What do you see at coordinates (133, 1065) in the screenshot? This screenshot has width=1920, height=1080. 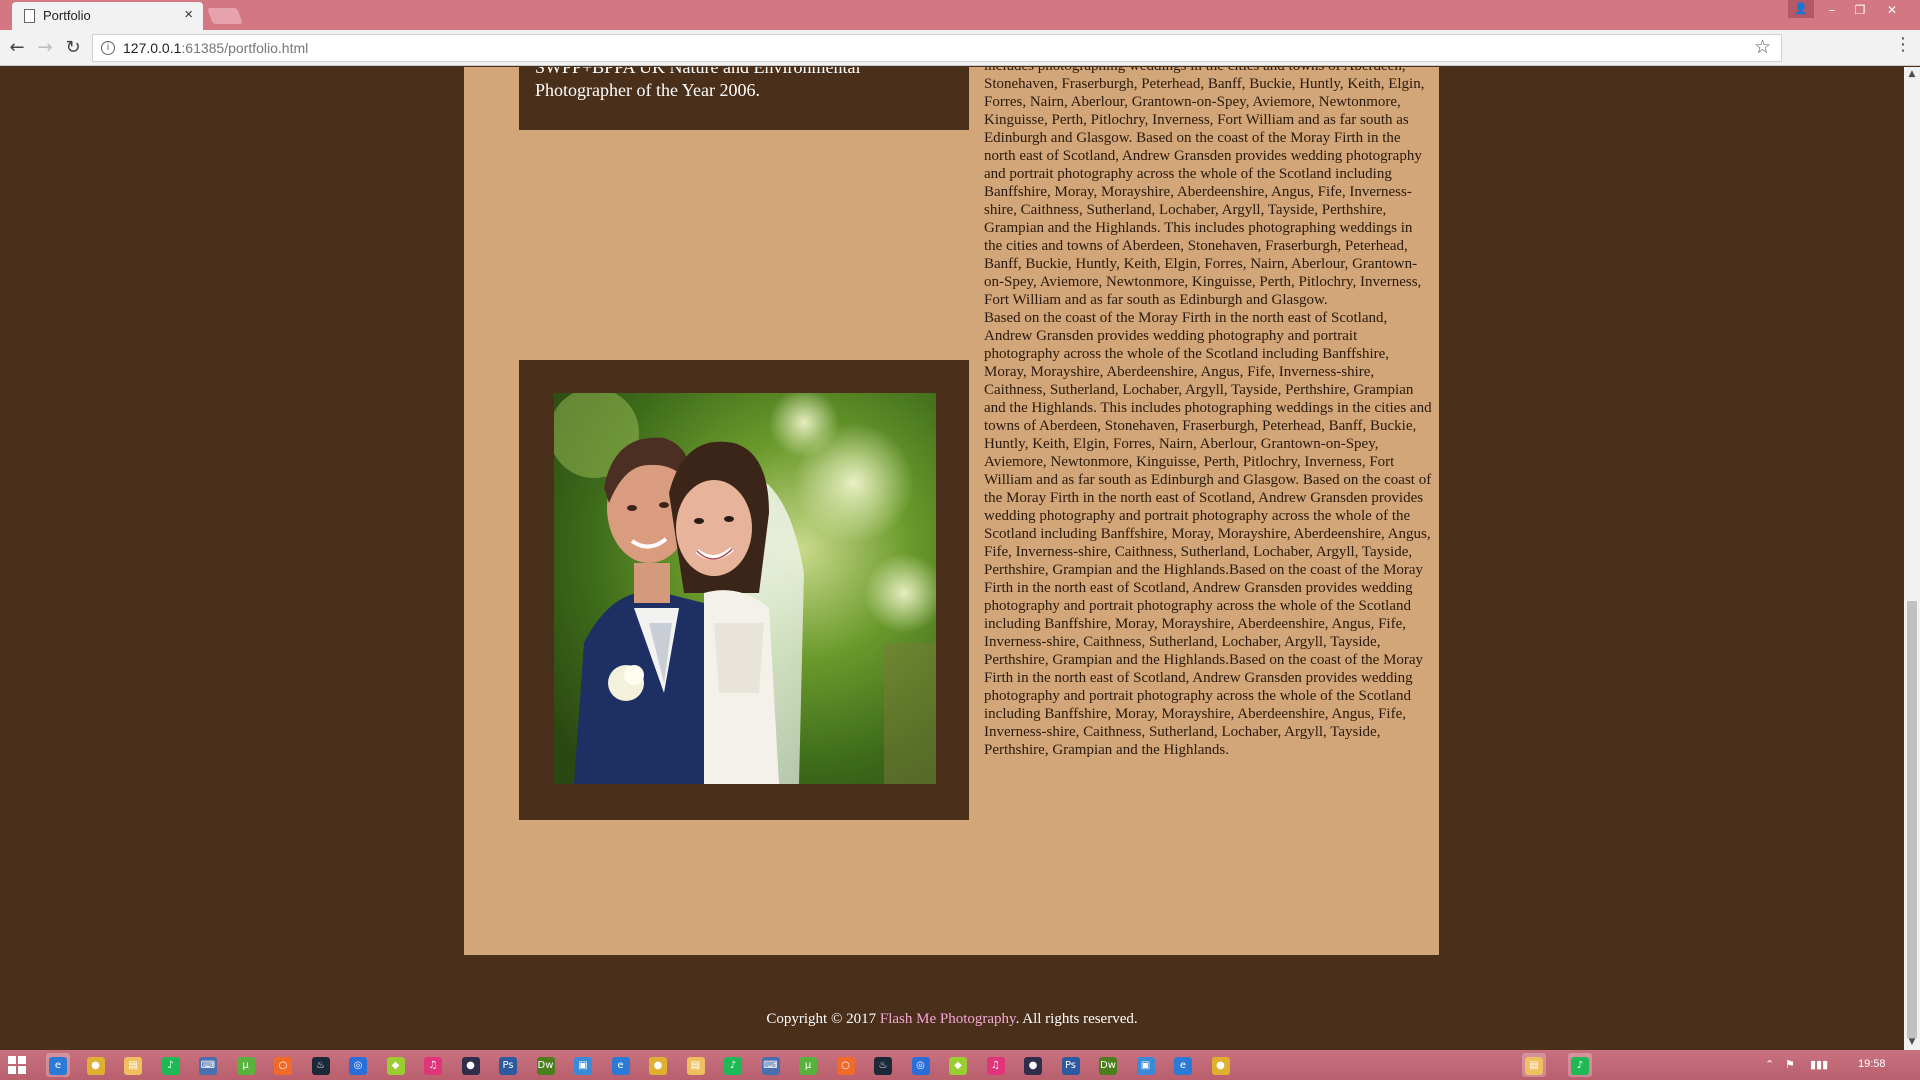 I see `file-explorer-icon: ▤` at bounding box center [133, 1065].